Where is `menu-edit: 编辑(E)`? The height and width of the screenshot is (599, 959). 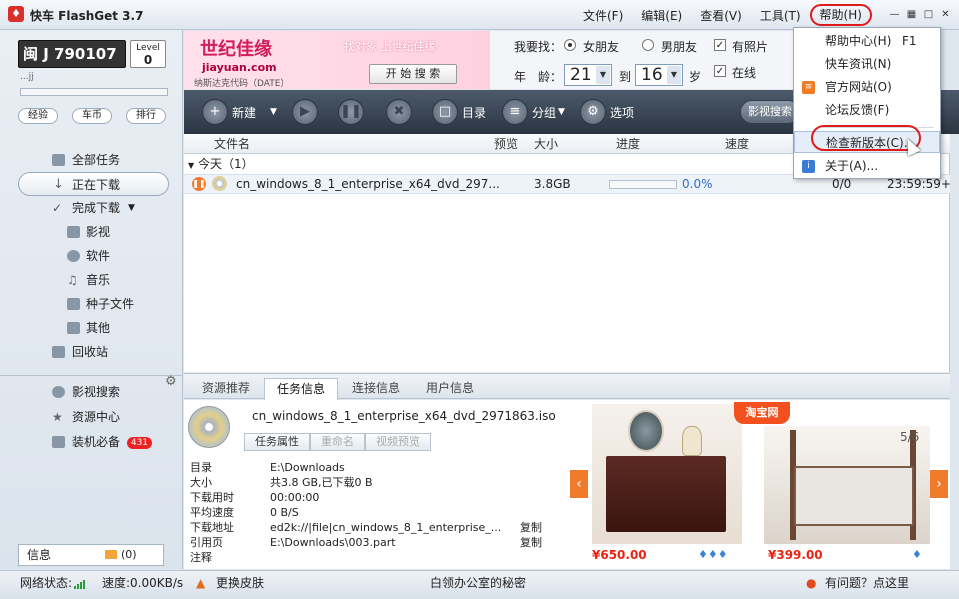 menu-edit: 编辑(E) is located at coordinates (661, 16).